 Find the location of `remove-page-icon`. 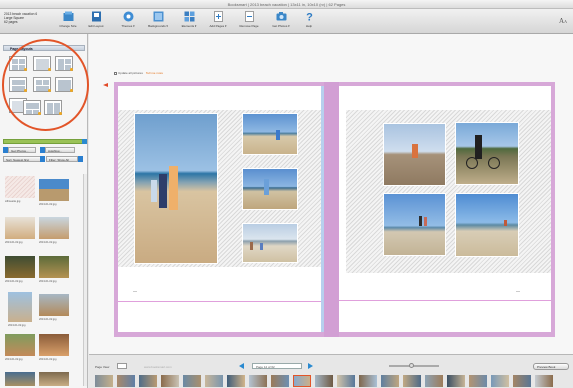

remove-page-icon is located at coordinates (249, 16).